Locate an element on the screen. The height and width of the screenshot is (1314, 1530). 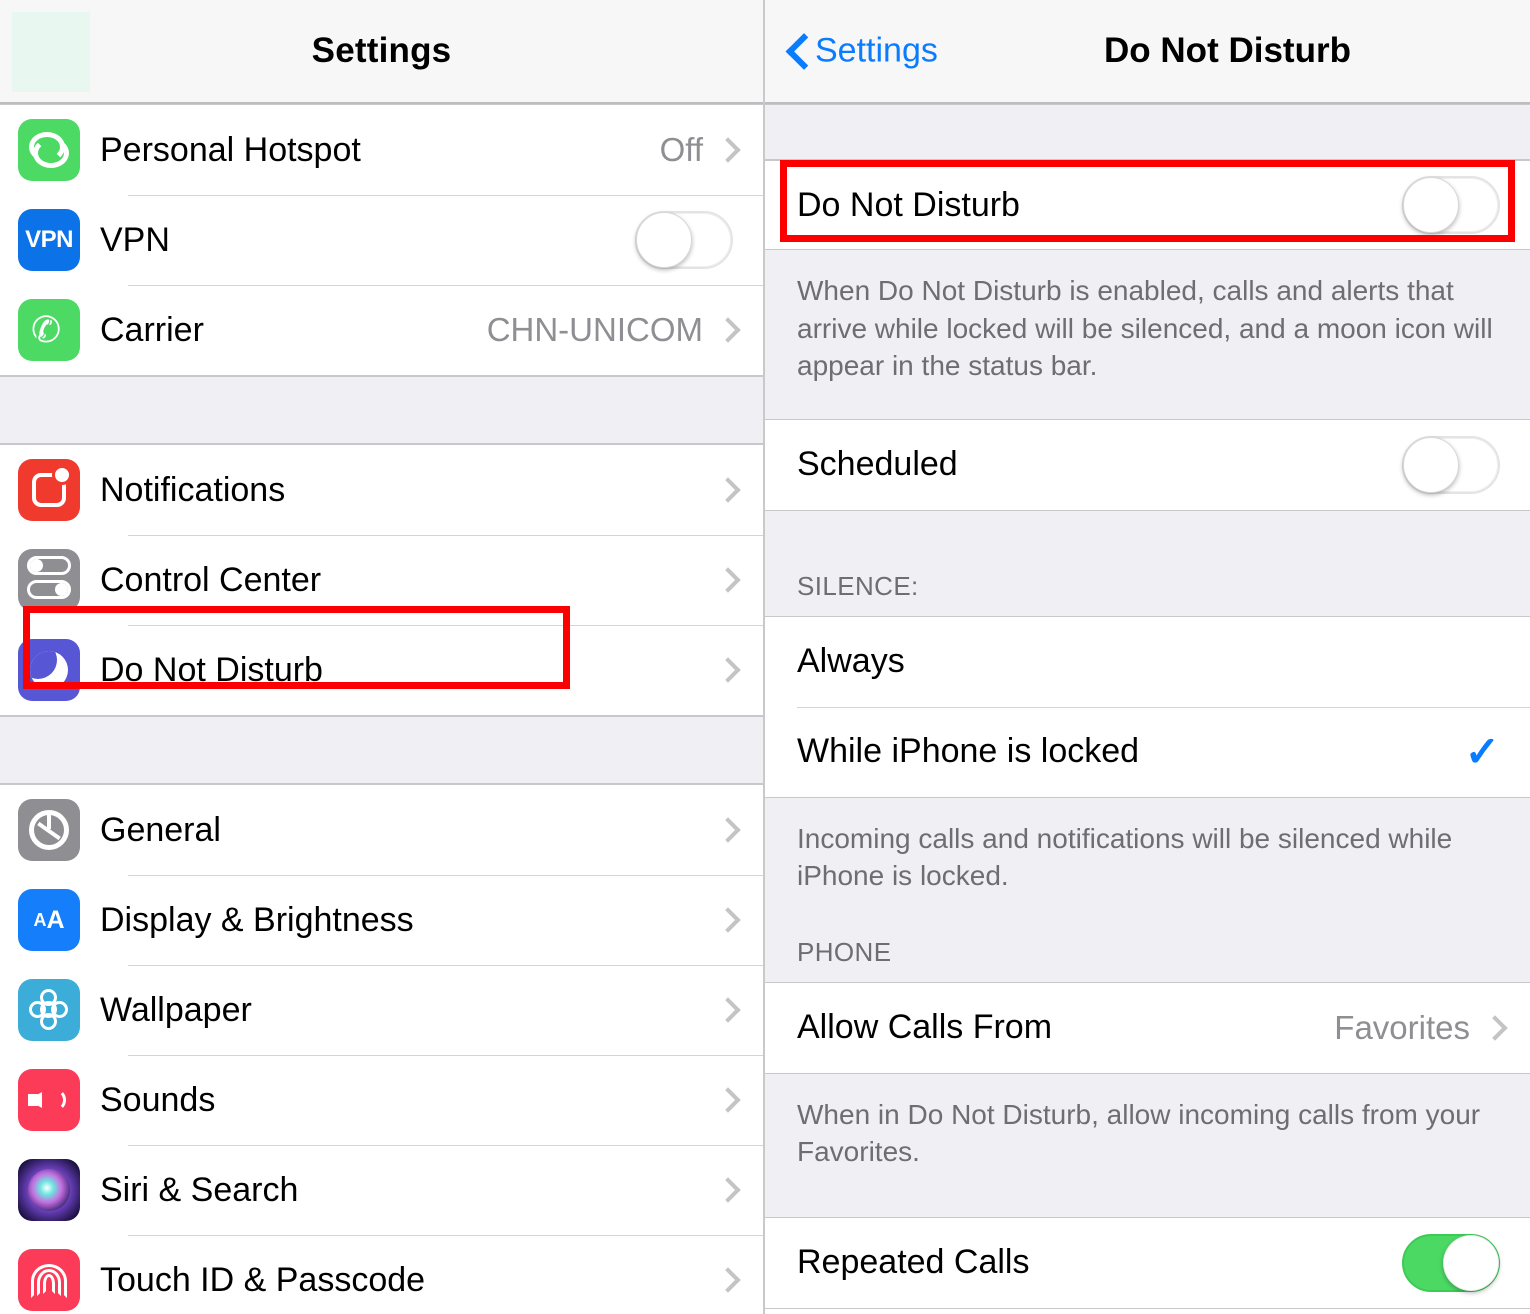
scheduled-group: Scheduled is located at coordinates (1147, 464).